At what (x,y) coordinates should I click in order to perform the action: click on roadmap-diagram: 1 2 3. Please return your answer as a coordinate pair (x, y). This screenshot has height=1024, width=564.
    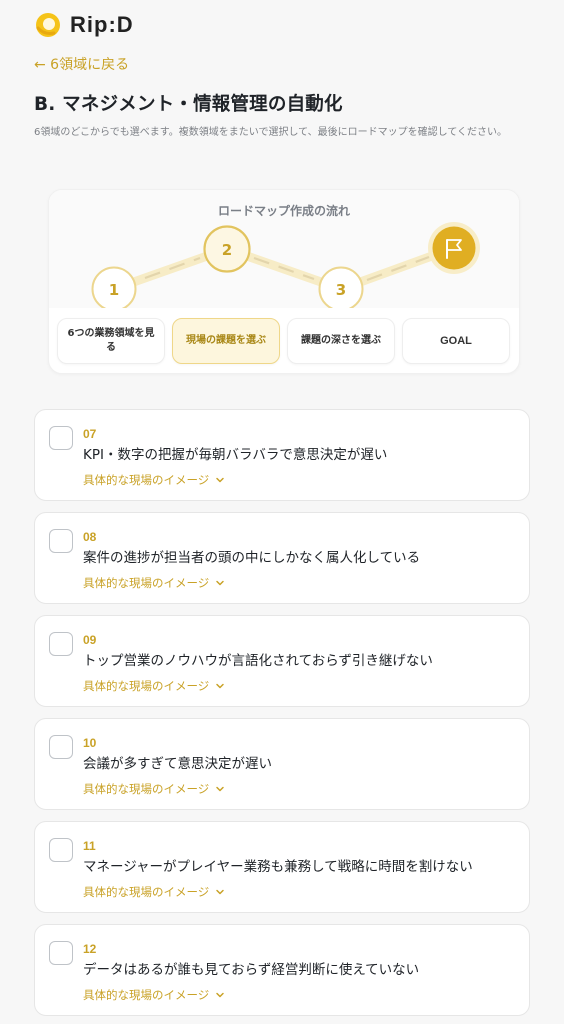
    Looking at the image, I should click on (285, 265).